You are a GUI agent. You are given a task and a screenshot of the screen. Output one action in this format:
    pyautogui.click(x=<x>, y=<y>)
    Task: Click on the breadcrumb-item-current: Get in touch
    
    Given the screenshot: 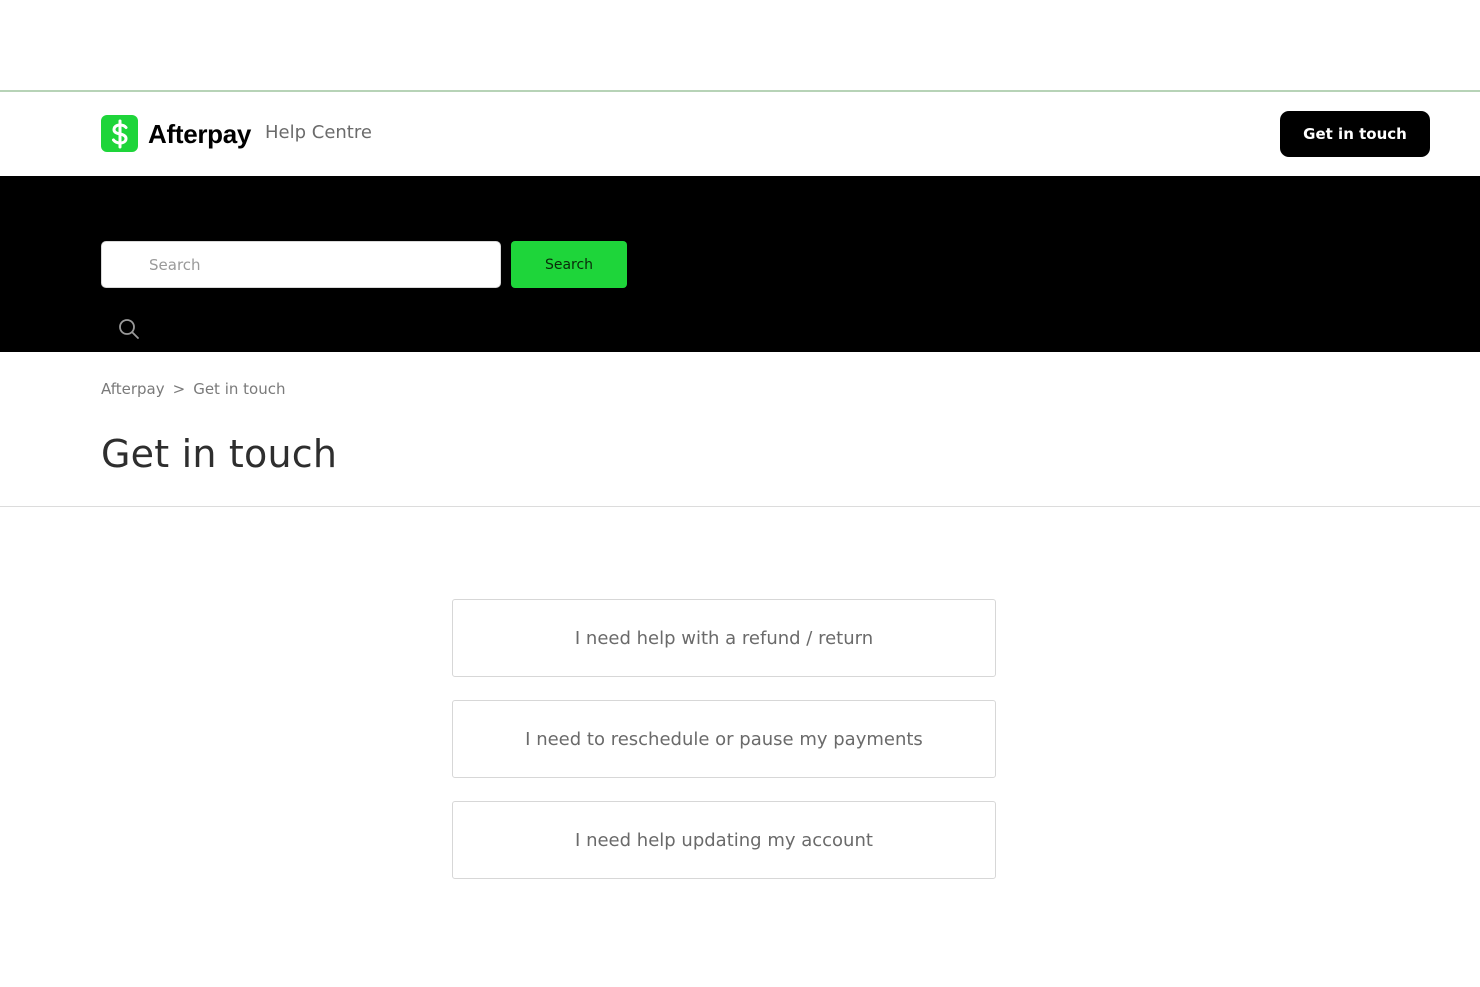 What is the action you would take?
    pyautogui.click(x=239, y=389)
    